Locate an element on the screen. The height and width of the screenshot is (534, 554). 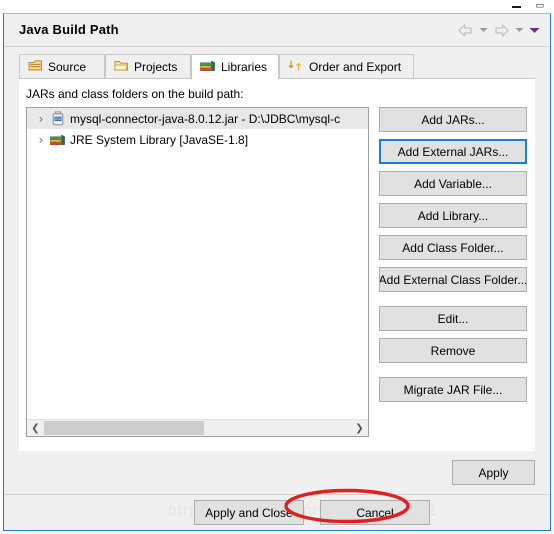
tree-item-jre: › JRE System Library [JavaSE-1.8] is located at coordinates (197, 139).